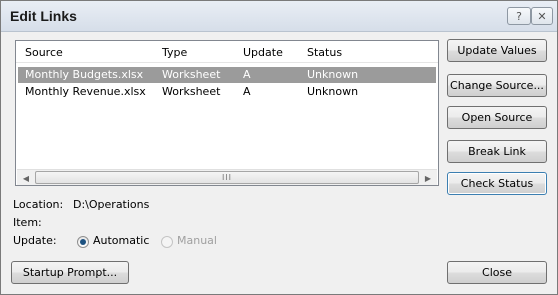 Image resolution: width=558 pixels, height=295 pixels. I want to click on close-icon: ✕, so click(542, 16).